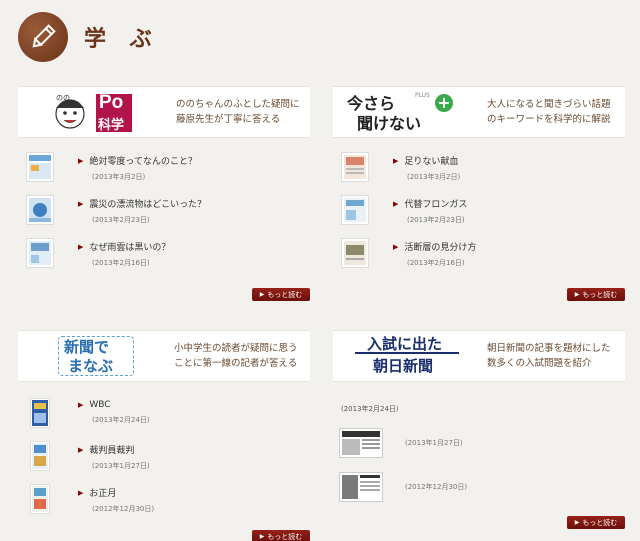 The height and width of the screenshot is (541, 640). What do you see at coordinates (389, 123) in the screenshot?
I see `imasara-logo-line2: 聞けない` at bounding box center [389, 123].